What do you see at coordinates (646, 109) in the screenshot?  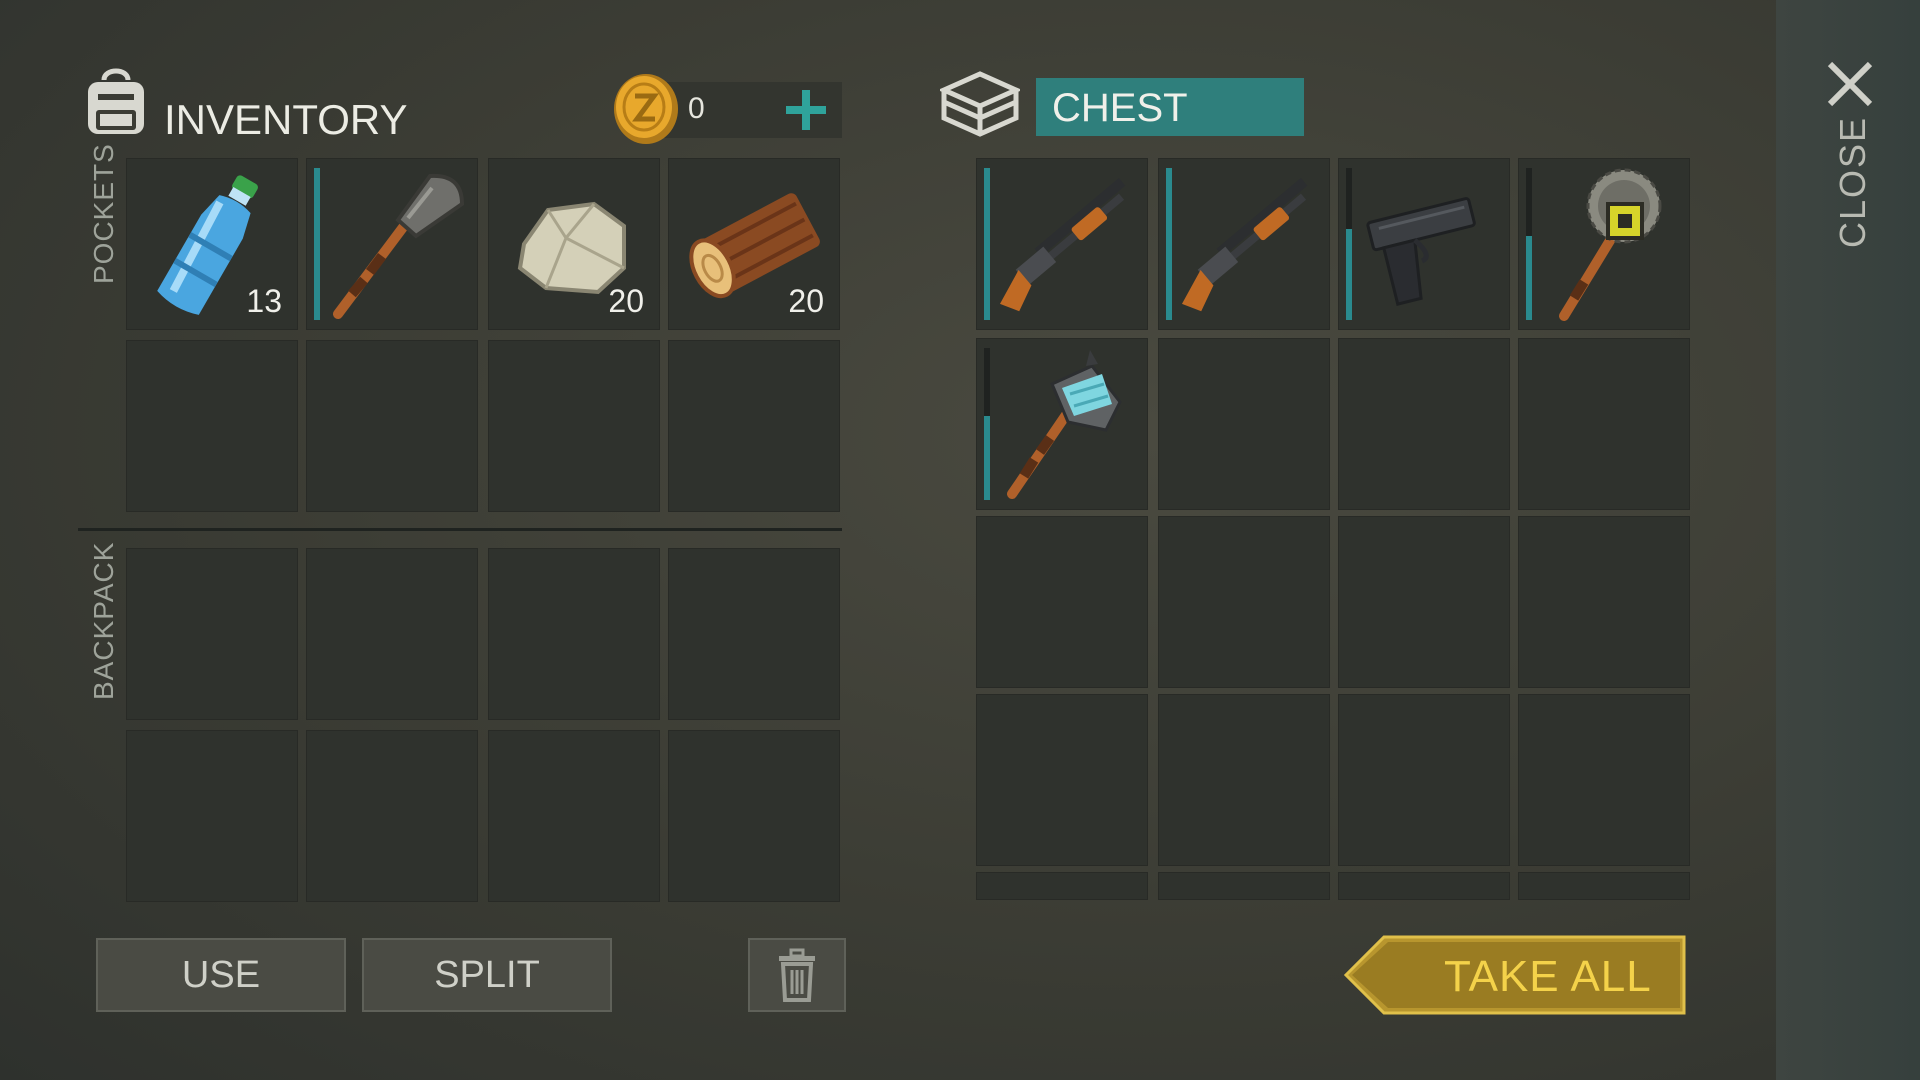 I see `coin-icon` at bounding box center [646, 109].